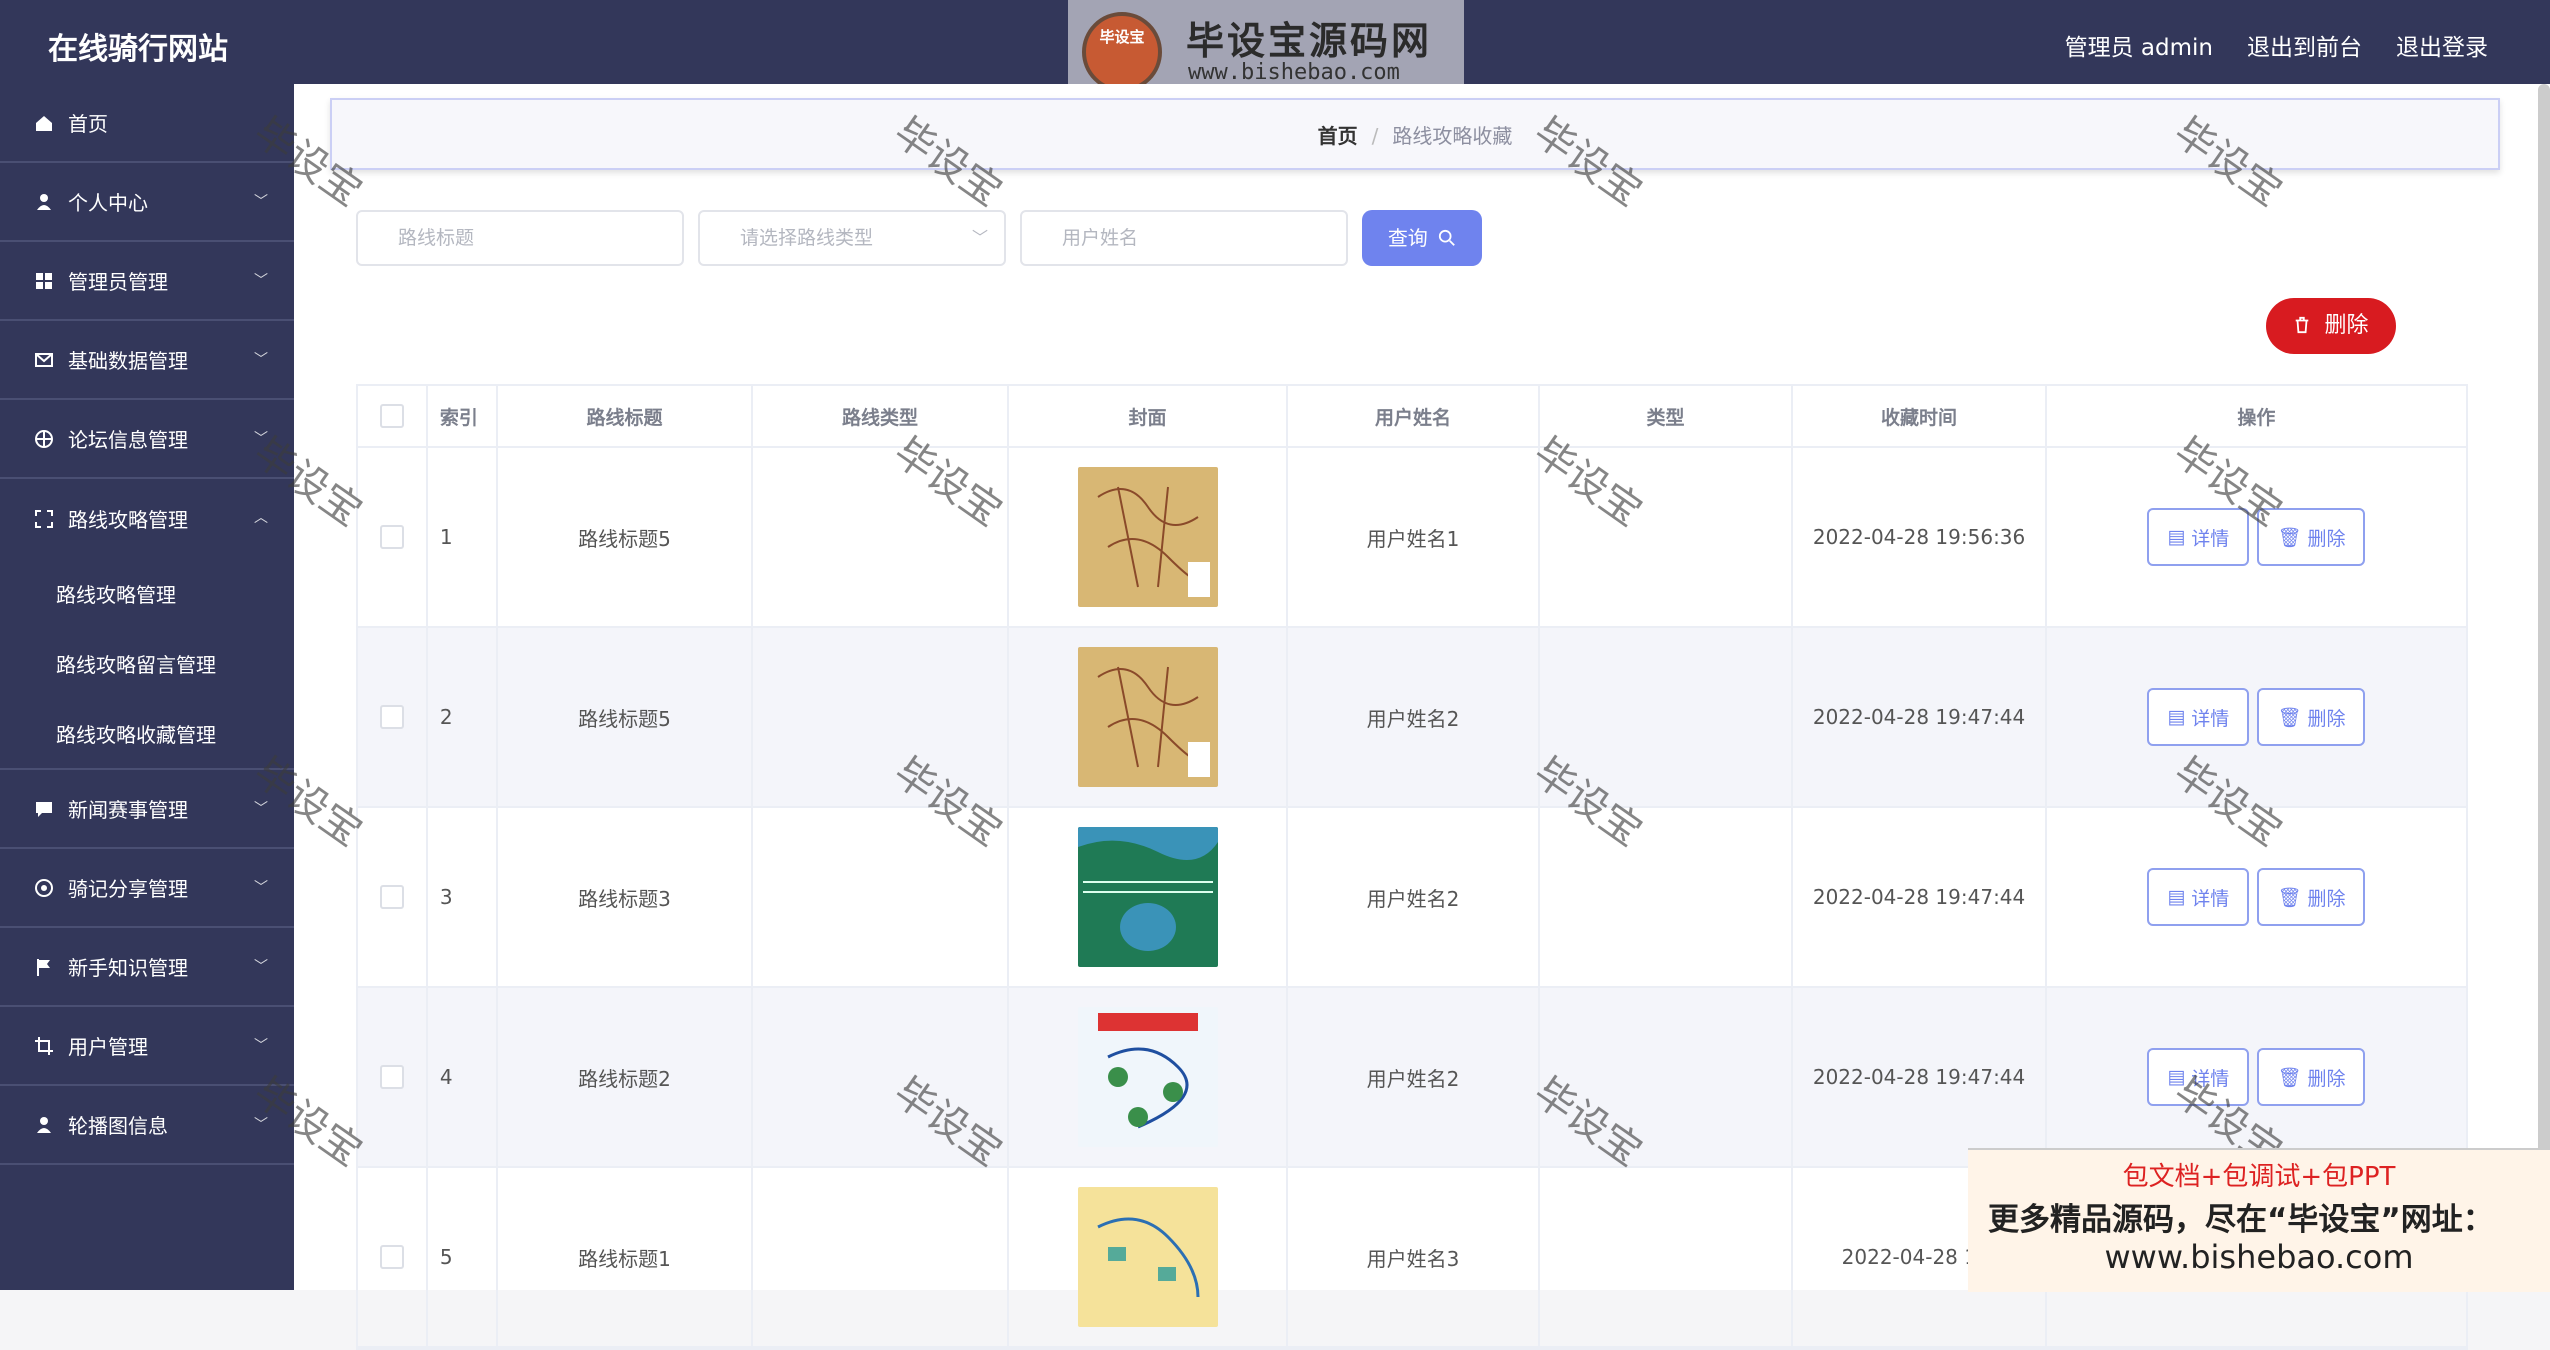  Describe the element at coordinates (1338, 136) in the screenshot. I see `breadcrumb-home: 首页` at that location.